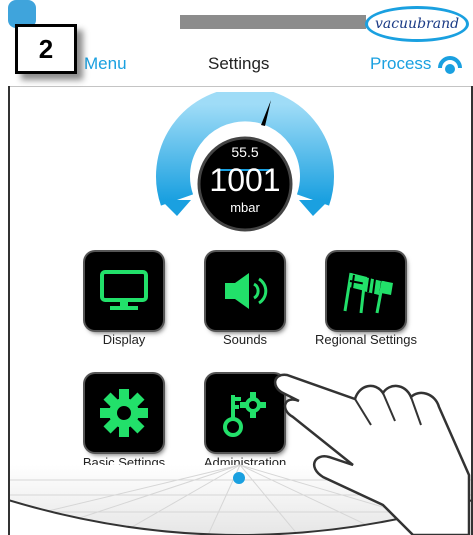  Describe the element at coordinates (400, 64) in the screenshot. I see `process-button: Process` at that location.